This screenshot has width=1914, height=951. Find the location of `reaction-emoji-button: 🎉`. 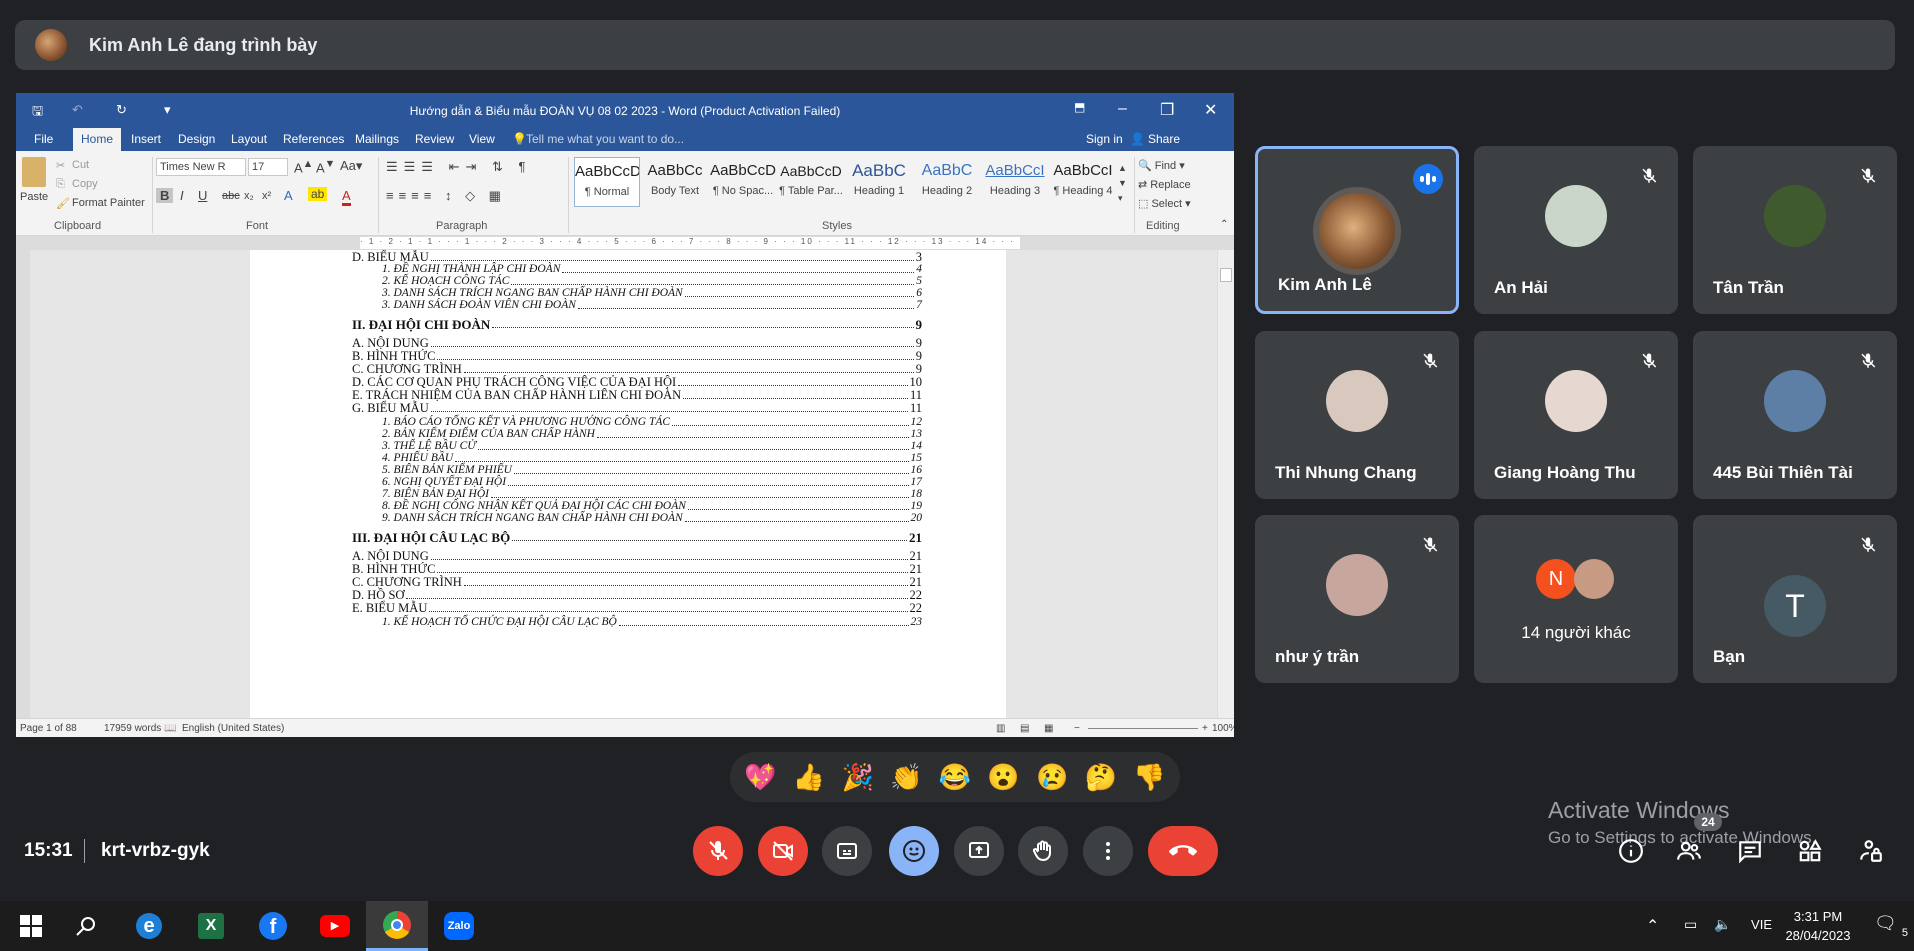

reaction-emoji-button: 🎉 is located at coordinates (858, 777).